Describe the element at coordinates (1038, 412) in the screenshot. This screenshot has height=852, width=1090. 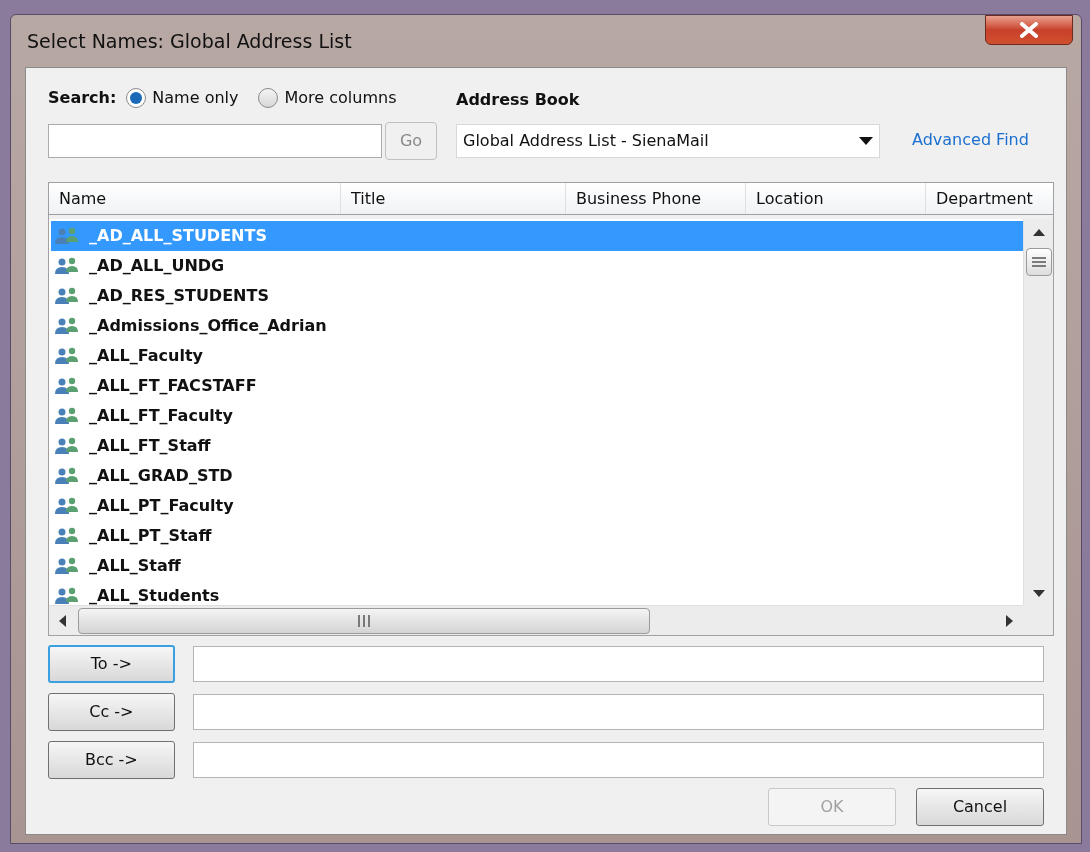
I see `vertical-scrollbar` at that location.